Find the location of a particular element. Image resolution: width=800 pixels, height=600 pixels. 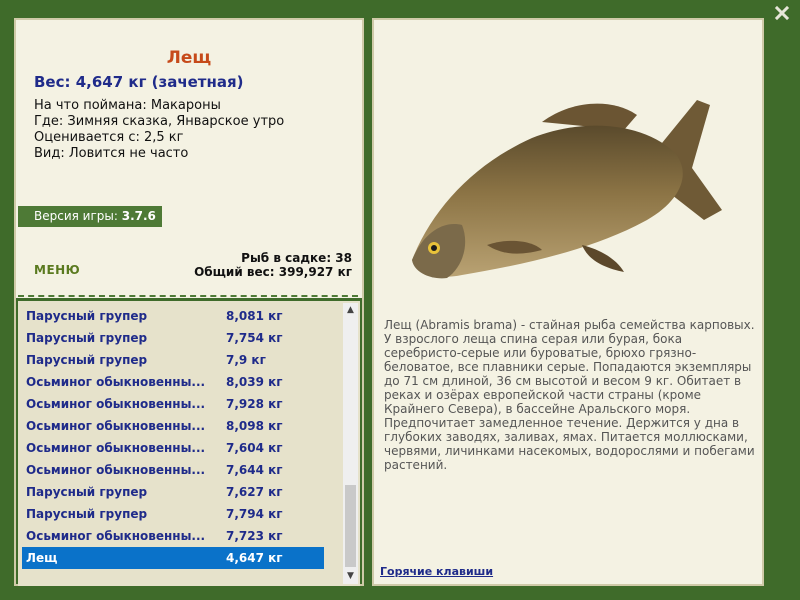

list-item: Парусный групер 8,081 кг is located at coordinates (173, 316).